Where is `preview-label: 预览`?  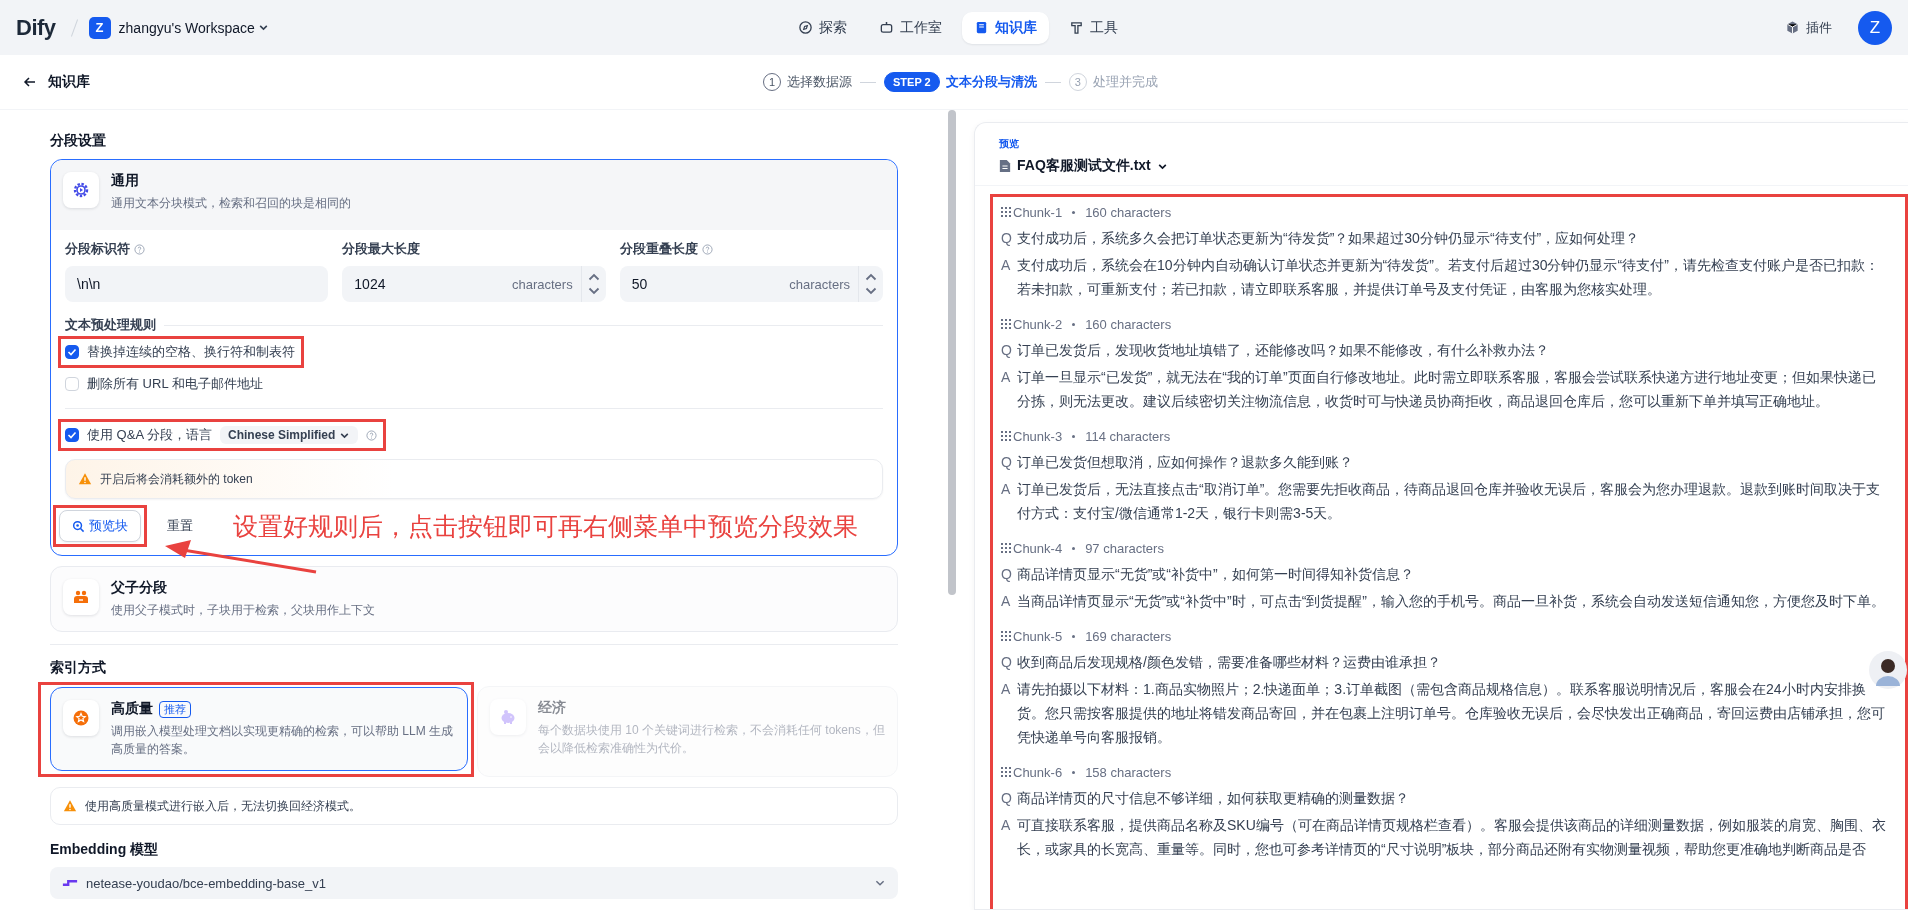 preview-label: 预览 is located at coordinates (1009, 144).